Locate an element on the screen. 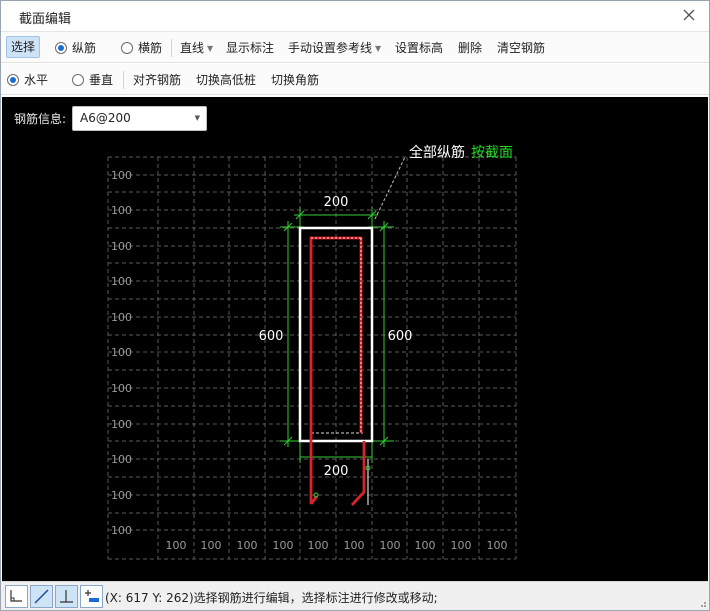 The image size is (710, 611). toolbar-secondary: 水平 垂直 对齐钢筋 切换高低桩 切换角筋 is located at coordinates (355, 79).